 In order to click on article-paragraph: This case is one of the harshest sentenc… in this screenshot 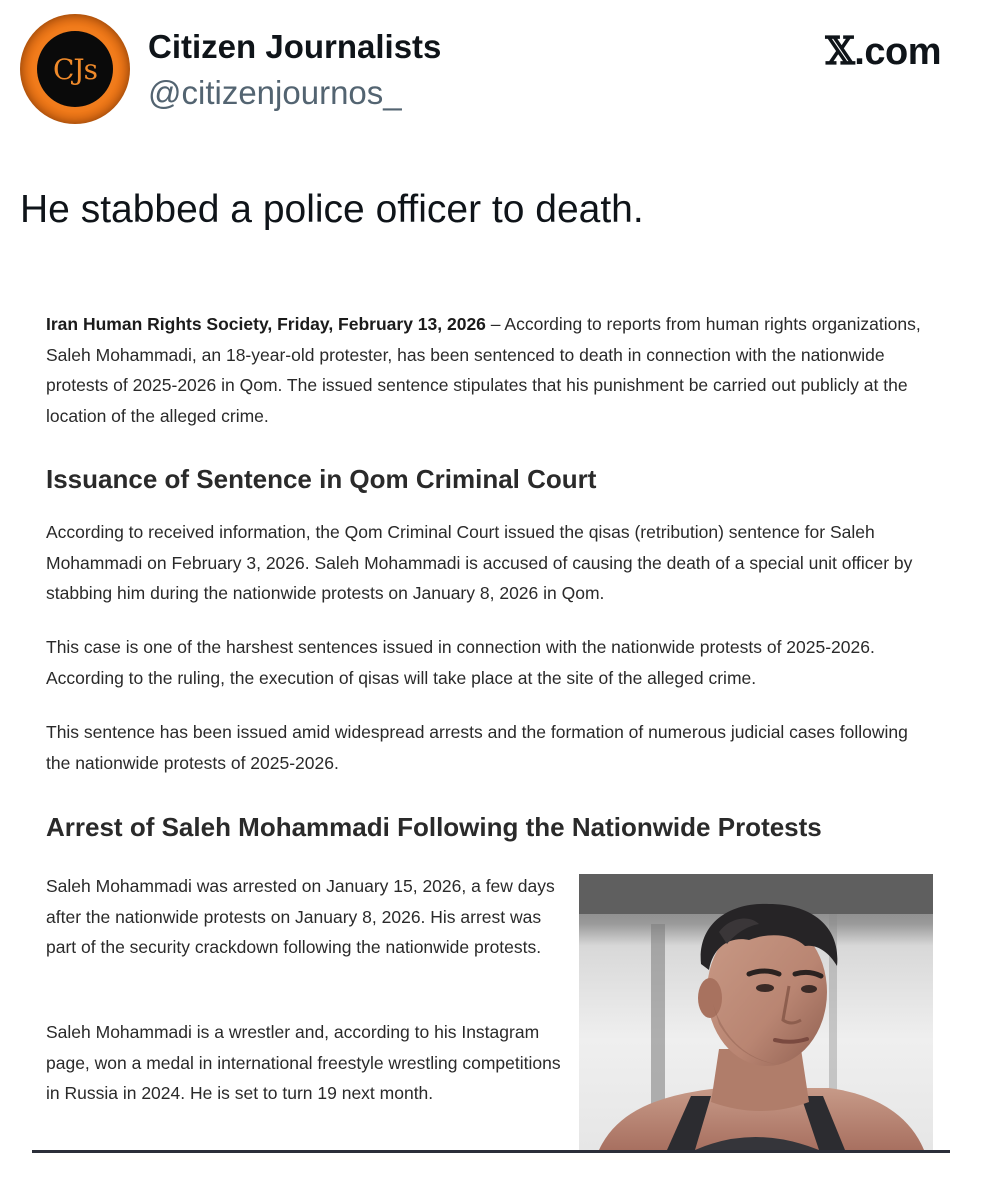, I will do `click(460, 662)`.